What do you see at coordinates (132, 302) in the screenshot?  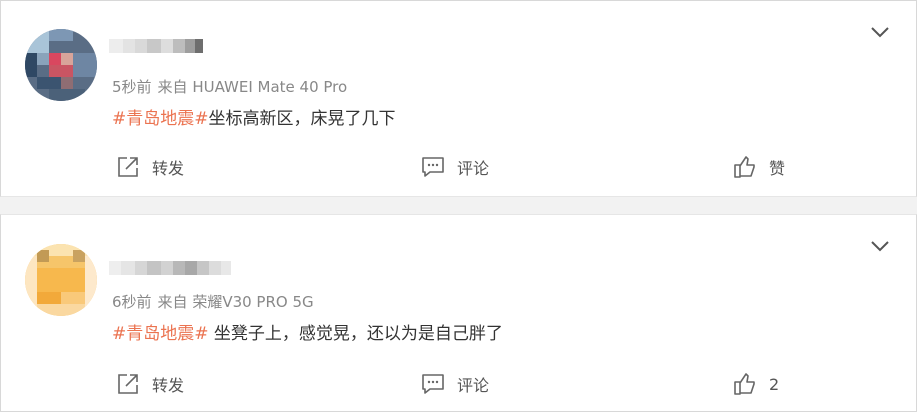 I see `timestamp: 6秒前` at bounding box center [132, 302].